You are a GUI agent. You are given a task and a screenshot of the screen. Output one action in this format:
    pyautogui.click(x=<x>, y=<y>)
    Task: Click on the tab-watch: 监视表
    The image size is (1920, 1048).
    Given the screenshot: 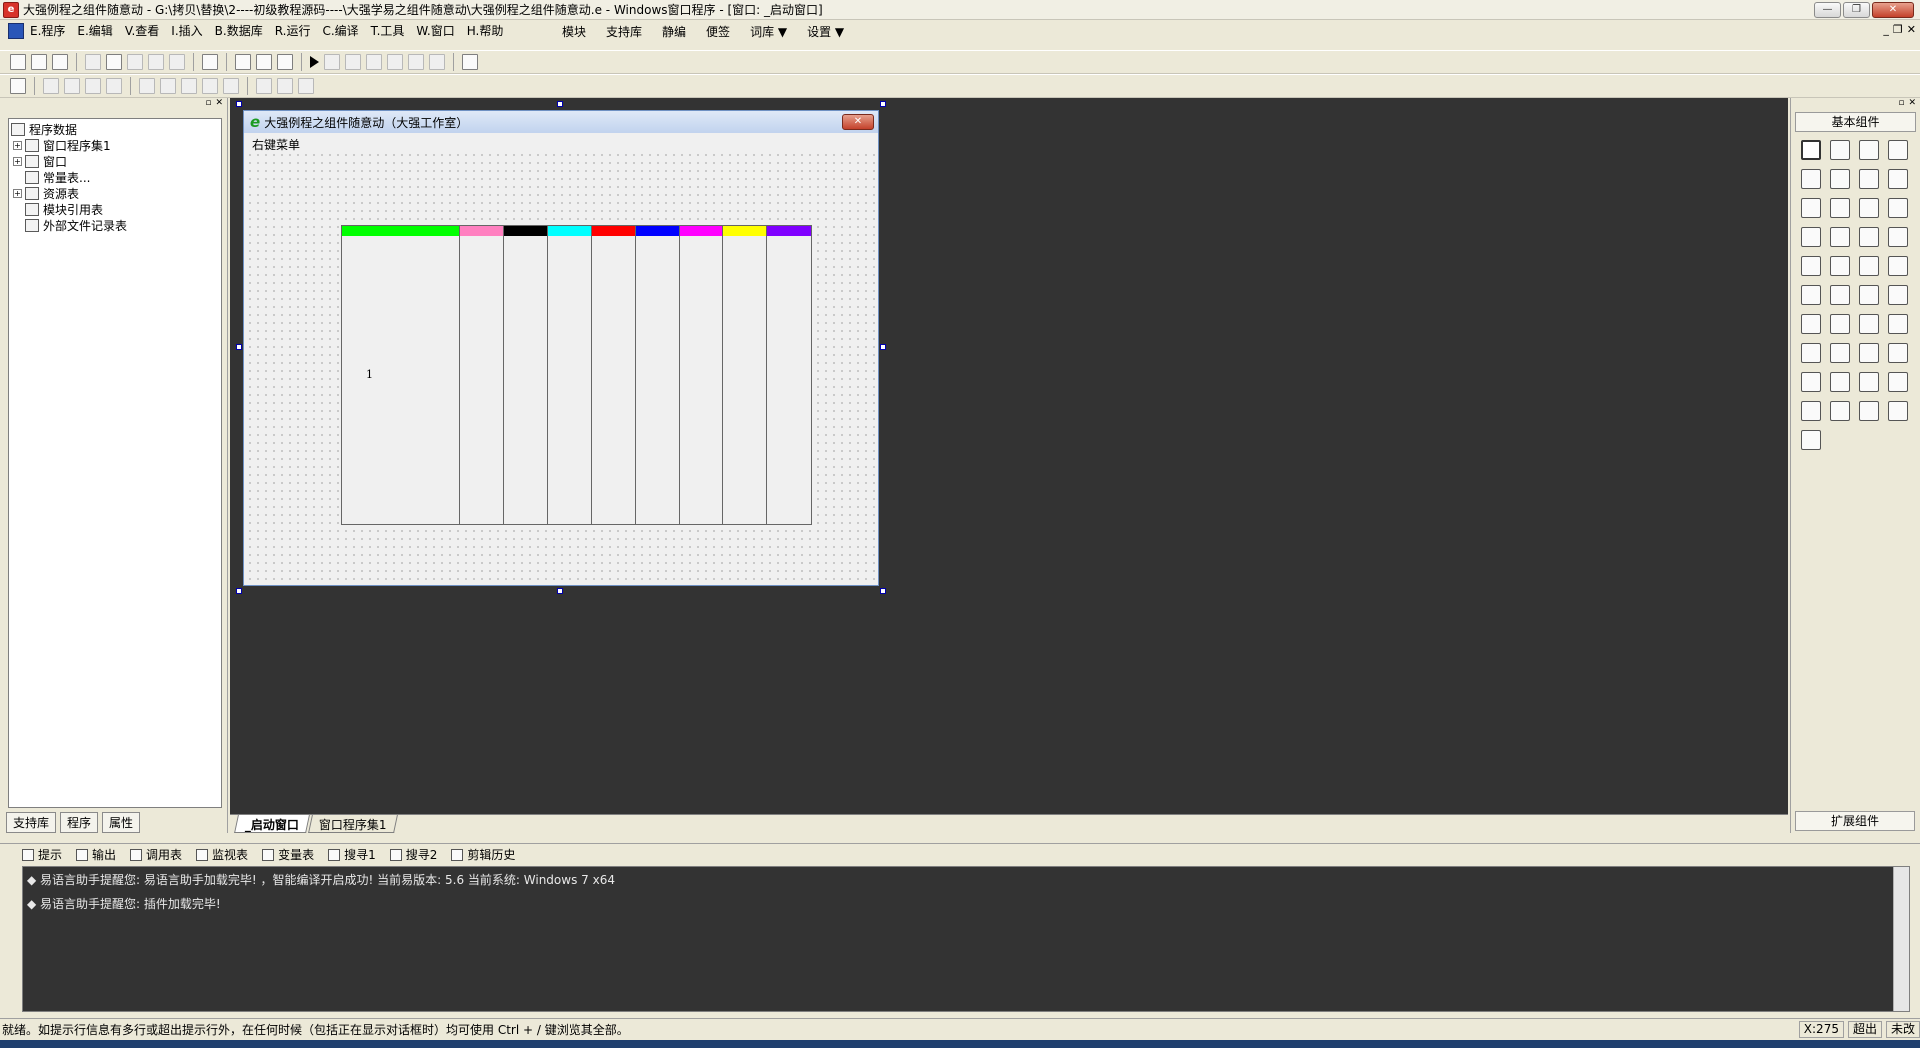 What is the action you would take?
    pyautogui.click(x=222, y=854)
    